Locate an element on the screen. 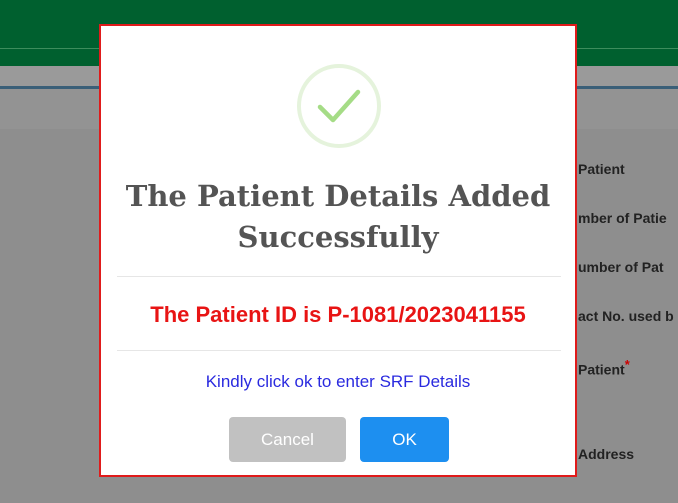 This screenshot has width=678, height=503. form-label-number-of-patients-2: umber of Pat is located at coordinates (621, 267).